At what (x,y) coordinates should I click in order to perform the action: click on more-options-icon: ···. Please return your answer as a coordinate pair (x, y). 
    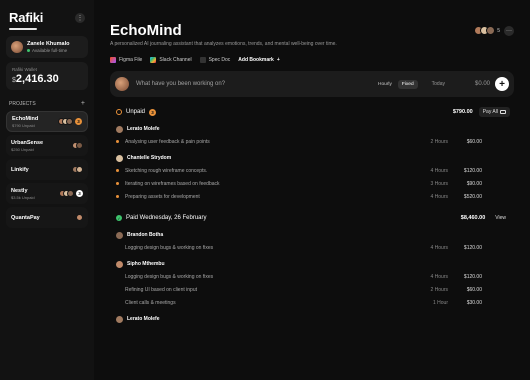
    Looking at the image, I should click on (509, 30).